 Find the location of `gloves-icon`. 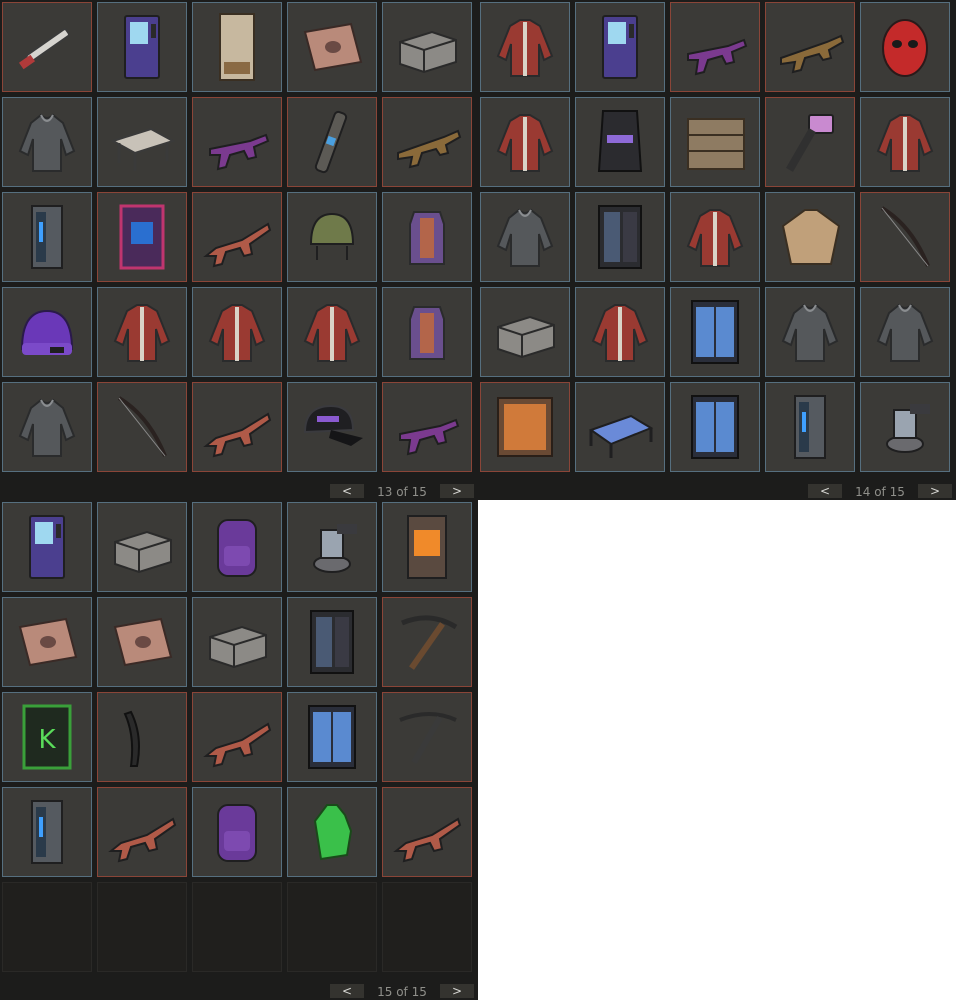

gloves-icon is located at coordinates (332, 832).